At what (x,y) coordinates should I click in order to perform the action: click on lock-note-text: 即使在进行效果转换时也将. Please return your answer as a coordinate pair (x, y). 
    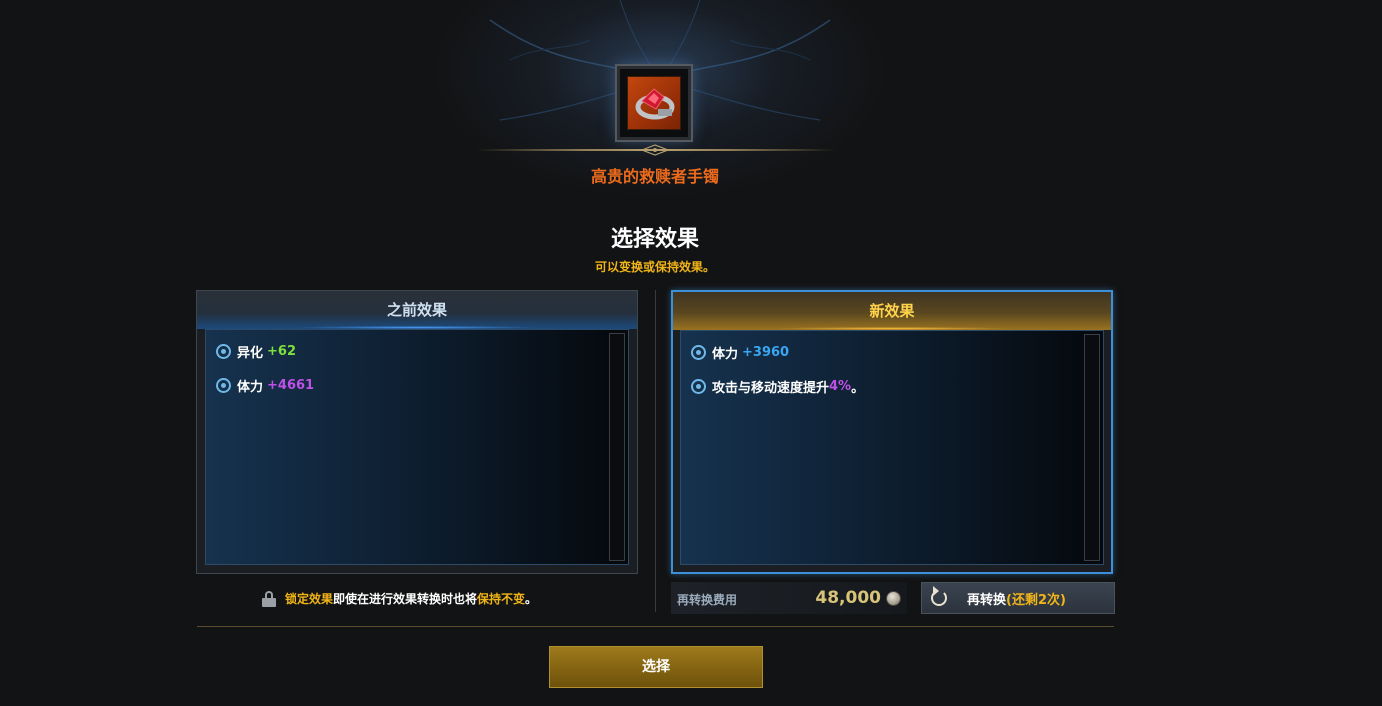
    Looking at the image, I should click on (405, 599).